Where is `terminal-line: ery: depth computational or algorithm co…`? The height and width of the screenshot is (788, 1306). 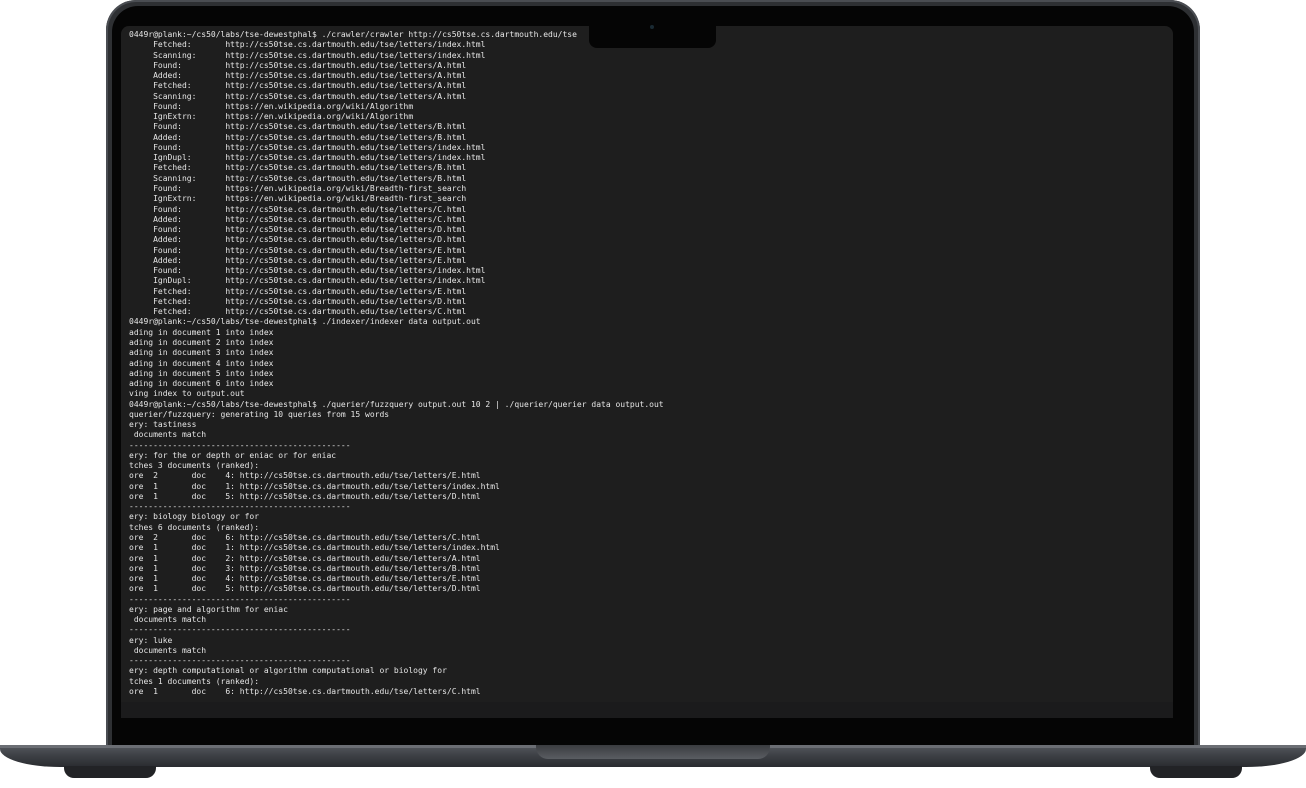
terminal-line: ery: depth computational or algorithm co… is located at coordinates (288, 671).